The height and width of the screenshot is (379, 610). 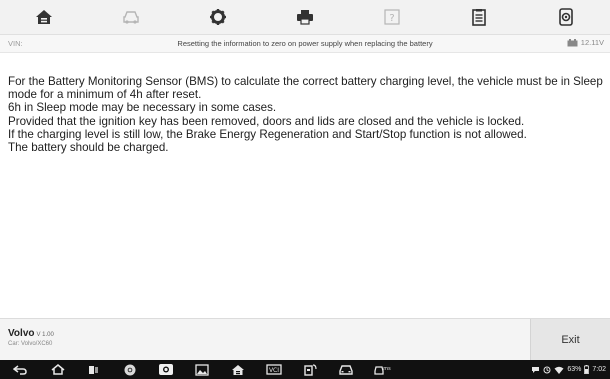 I want to click on maxisys-home-button, so click(x=238, y=369).